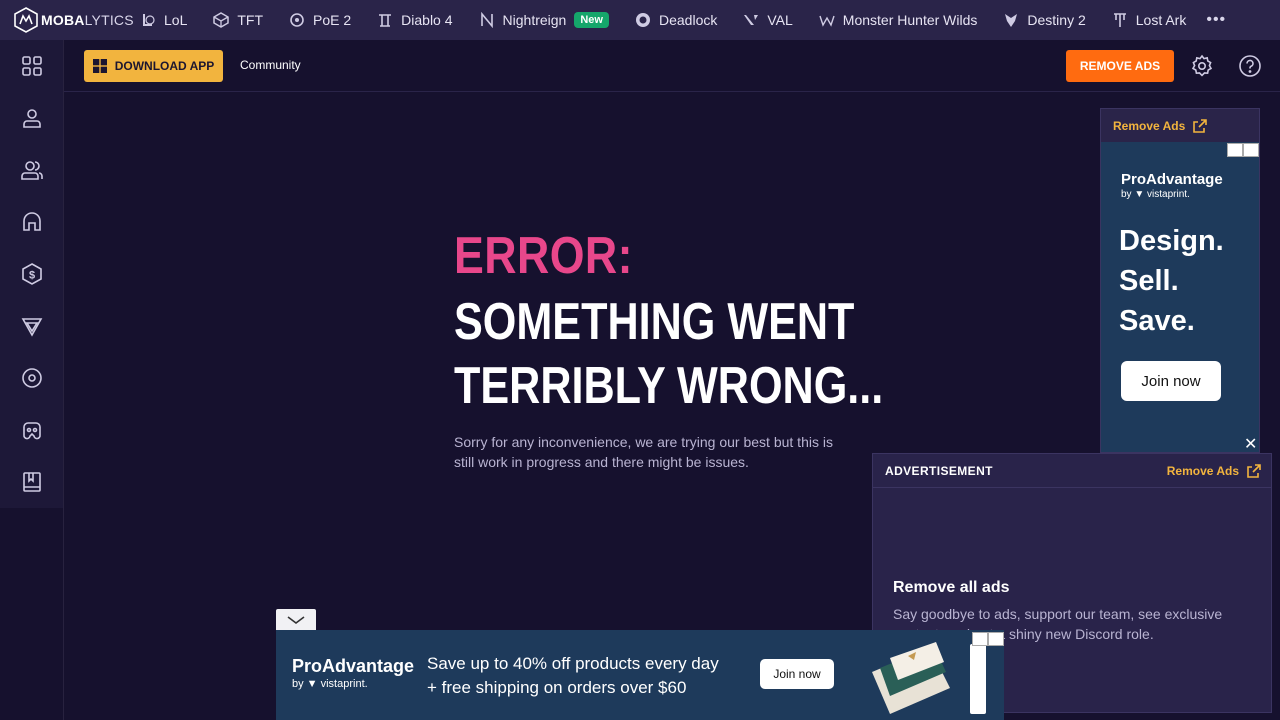 The height and width of the screenshot is (720, 1280). I want to click on disc-icon, so click(32, 378).